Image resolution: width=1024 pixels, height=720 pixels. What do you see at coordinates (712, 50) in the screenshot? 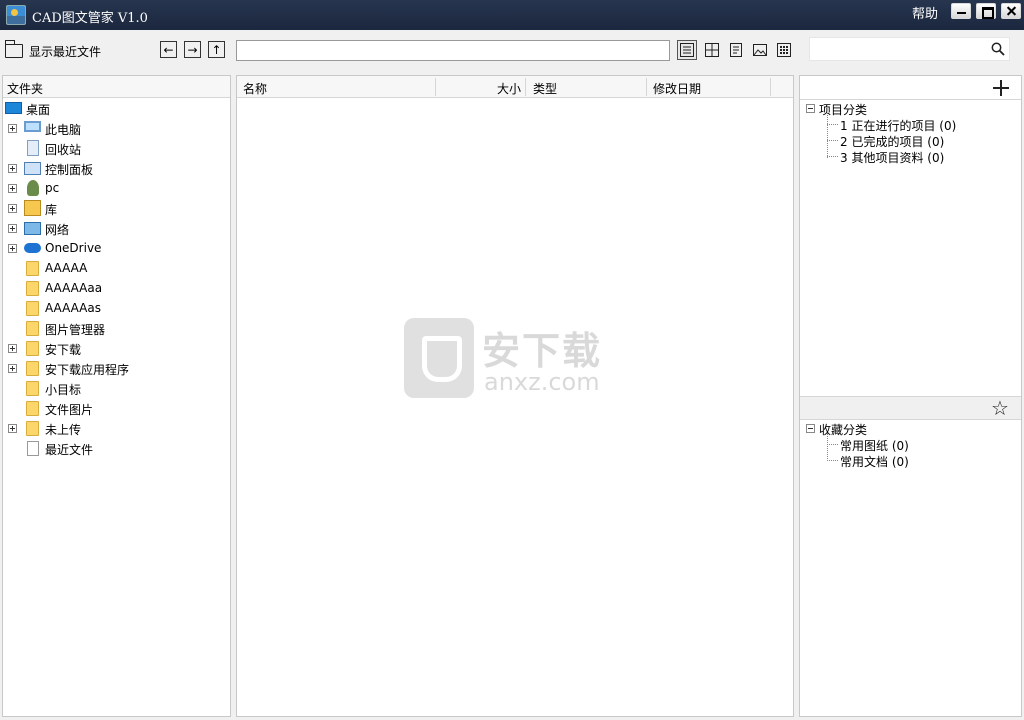
I see `thumbnail-view-button` at bounding box center [712, 50].